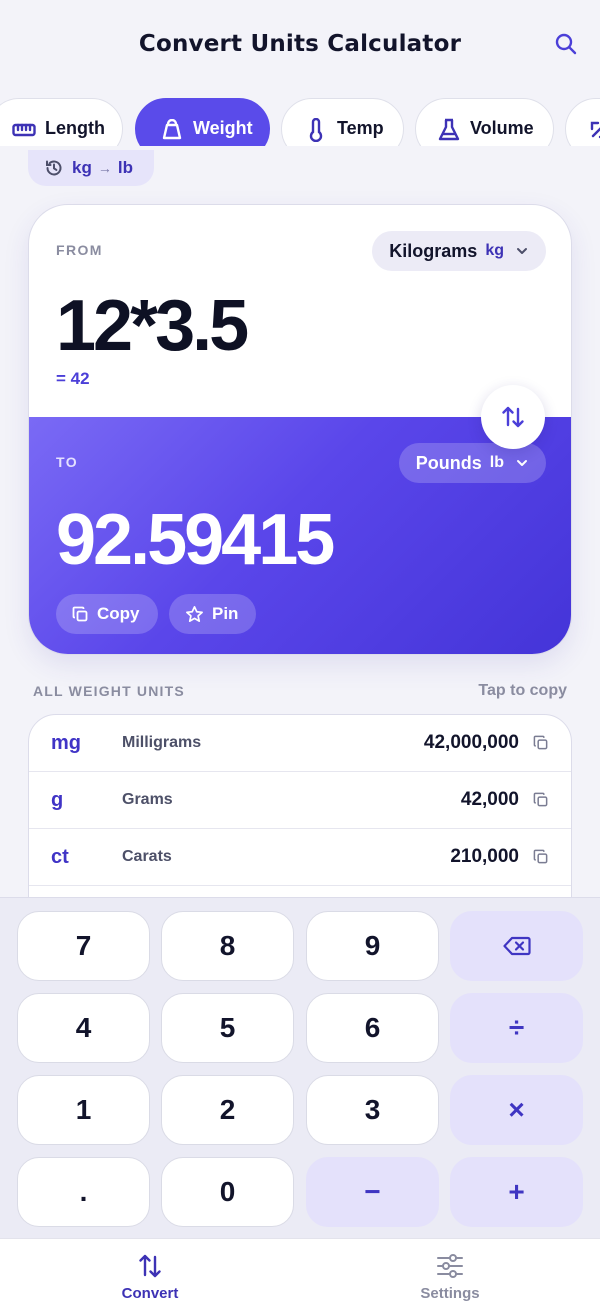 The image size is (600, 1304). Describe the element at coordinates (54, 168) in the screenshot. I see `history-icon` at that location.